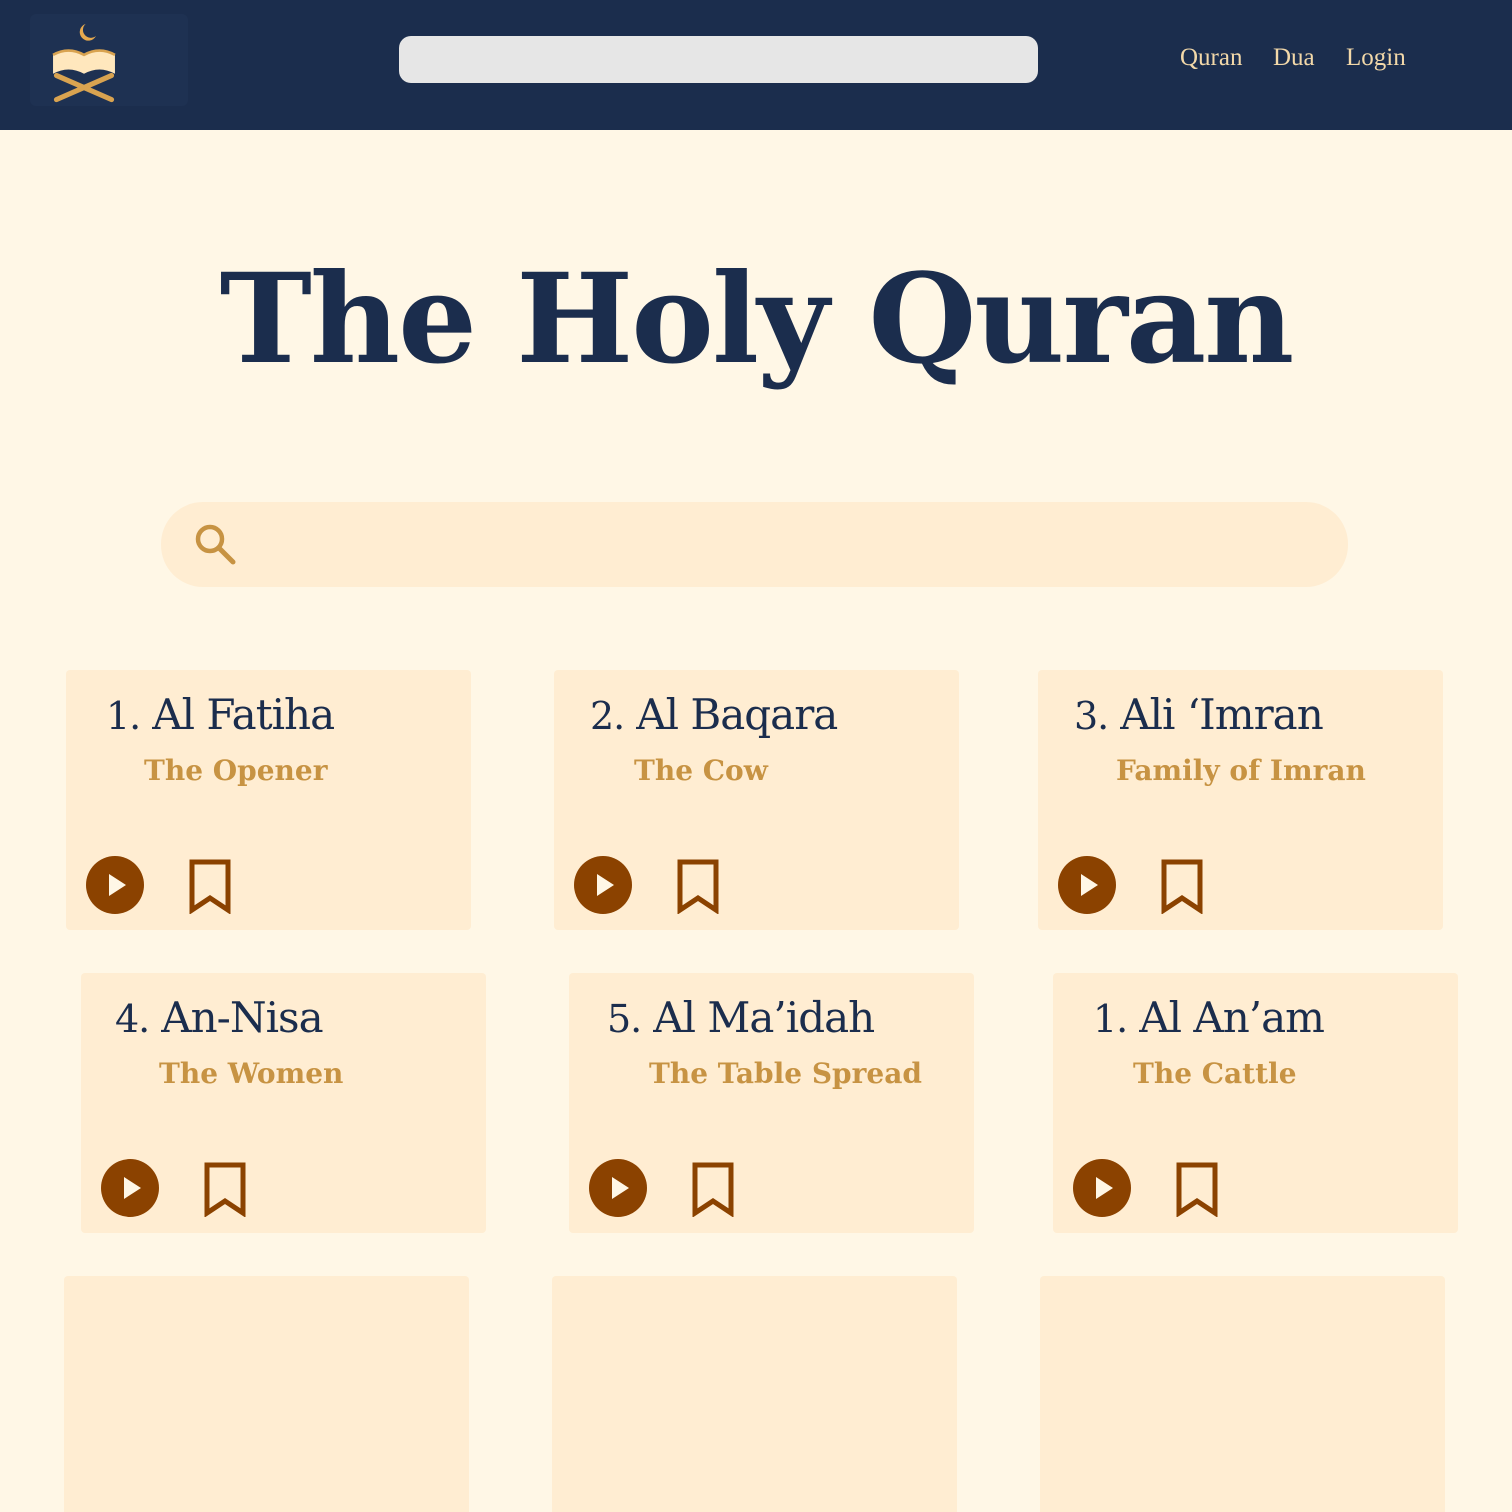 The height and width of the screenshot is (1512, 1512). I want to click on surah-translation: The Cow, so click(701, 770).